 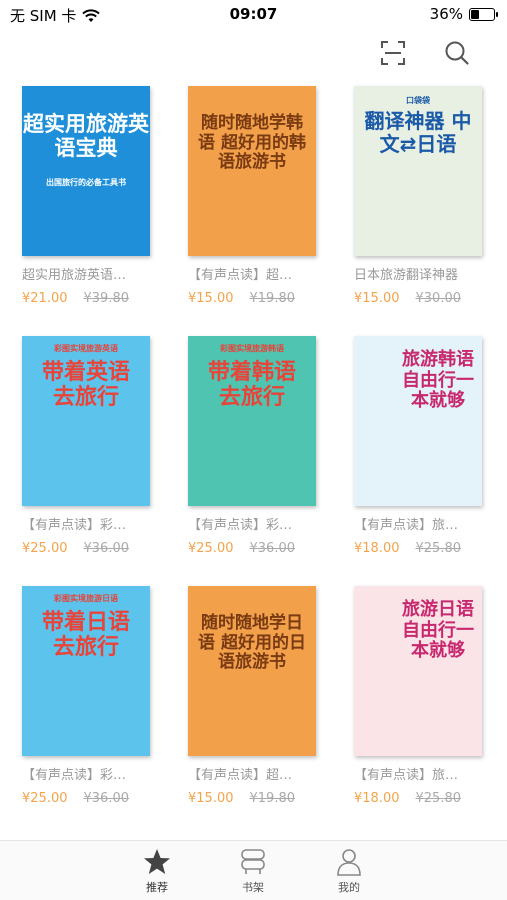 What do you see at coordinates (418, 671) in the screenshot?
I see `book-cover: 旅游日语 自由行一本就够` at bounding box center [418, 671].